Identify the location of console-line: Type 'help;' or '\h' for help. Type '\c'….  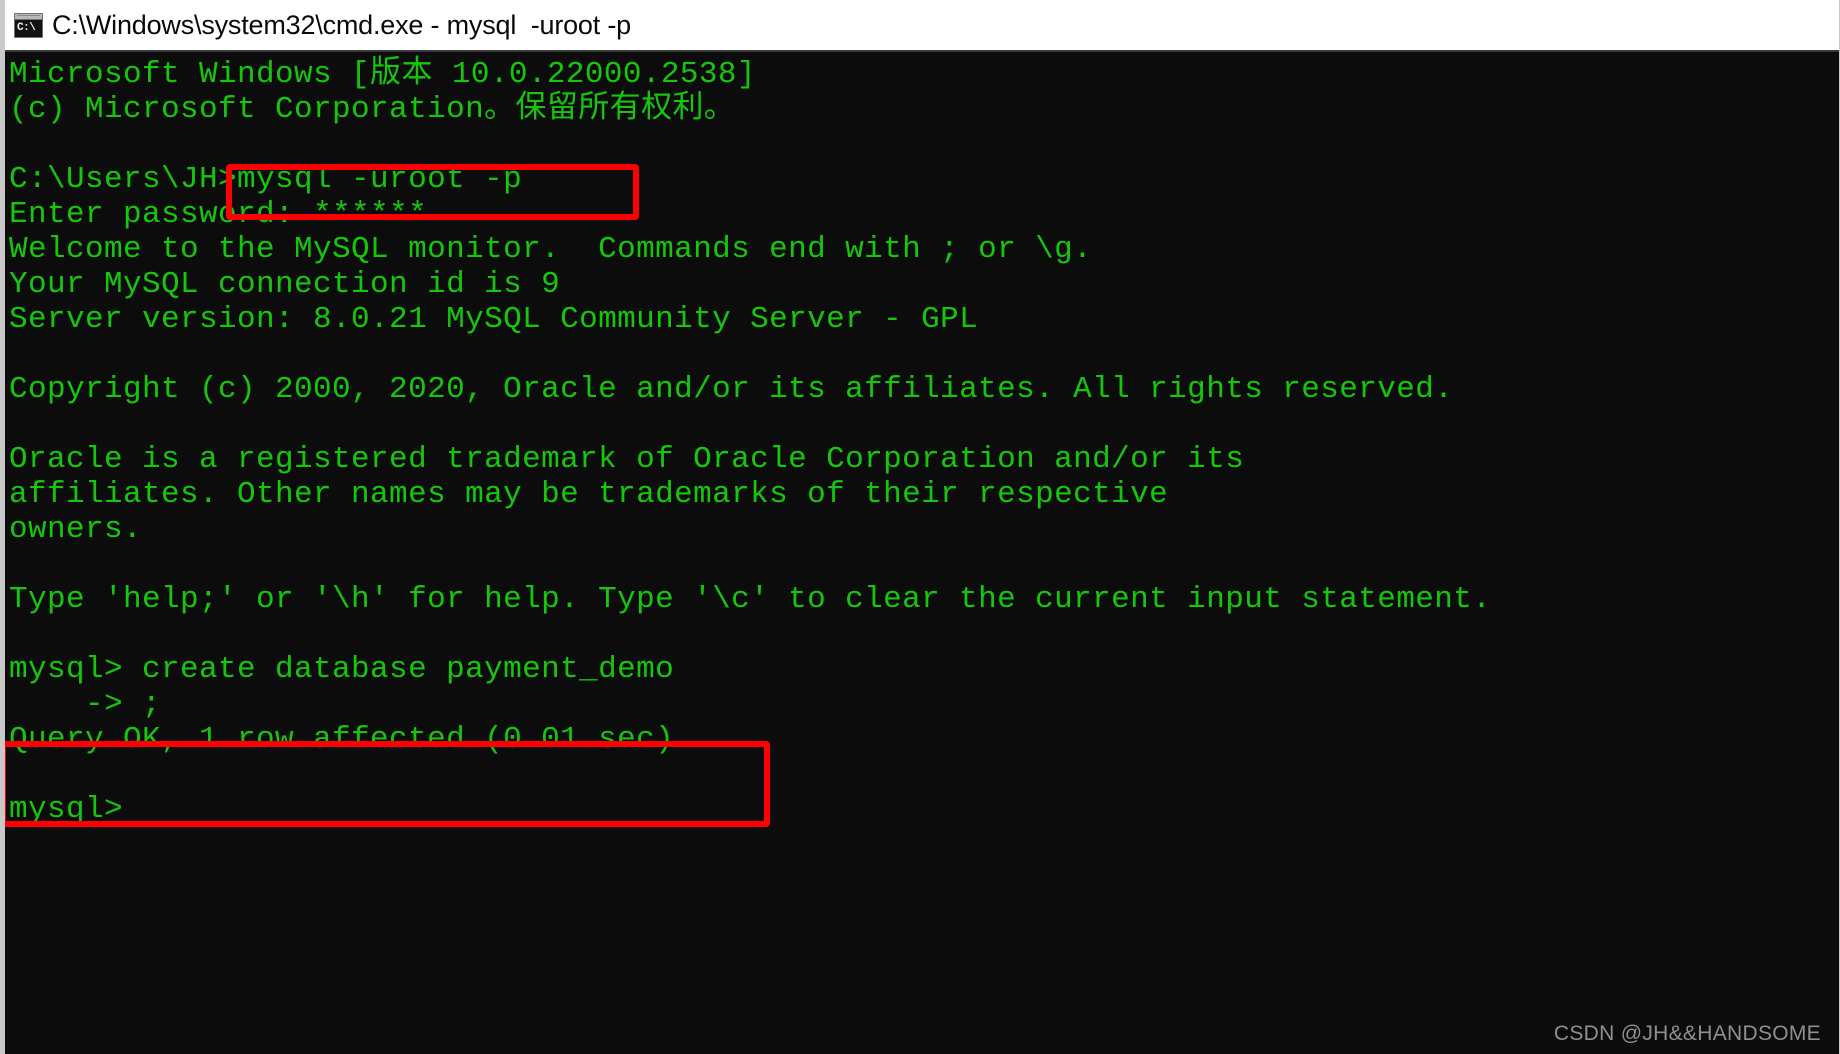
(750, 599).